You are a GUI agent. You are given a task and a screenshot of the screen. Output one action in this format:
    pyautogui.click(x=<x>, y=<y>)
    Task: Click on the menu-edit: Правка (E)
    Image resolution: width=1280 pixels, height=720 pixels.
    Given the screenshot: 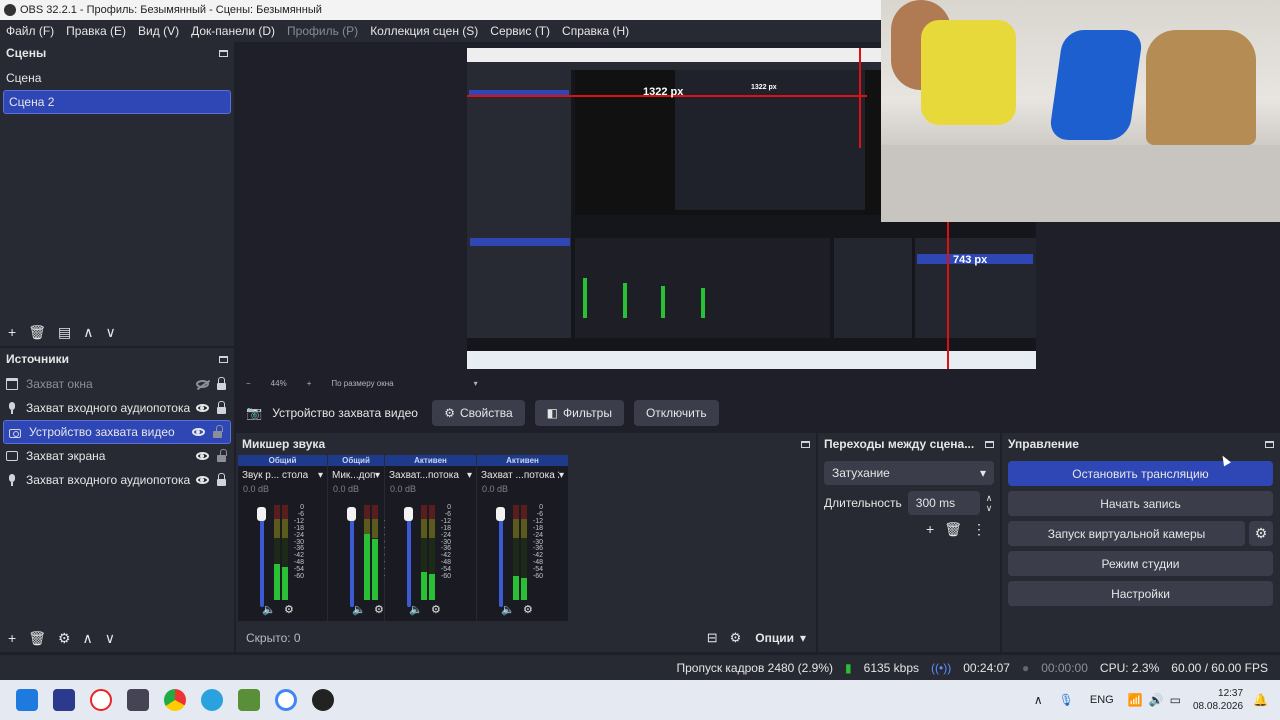 What is the action you would take?
    pyautogui.click(x=96, y=31)
    